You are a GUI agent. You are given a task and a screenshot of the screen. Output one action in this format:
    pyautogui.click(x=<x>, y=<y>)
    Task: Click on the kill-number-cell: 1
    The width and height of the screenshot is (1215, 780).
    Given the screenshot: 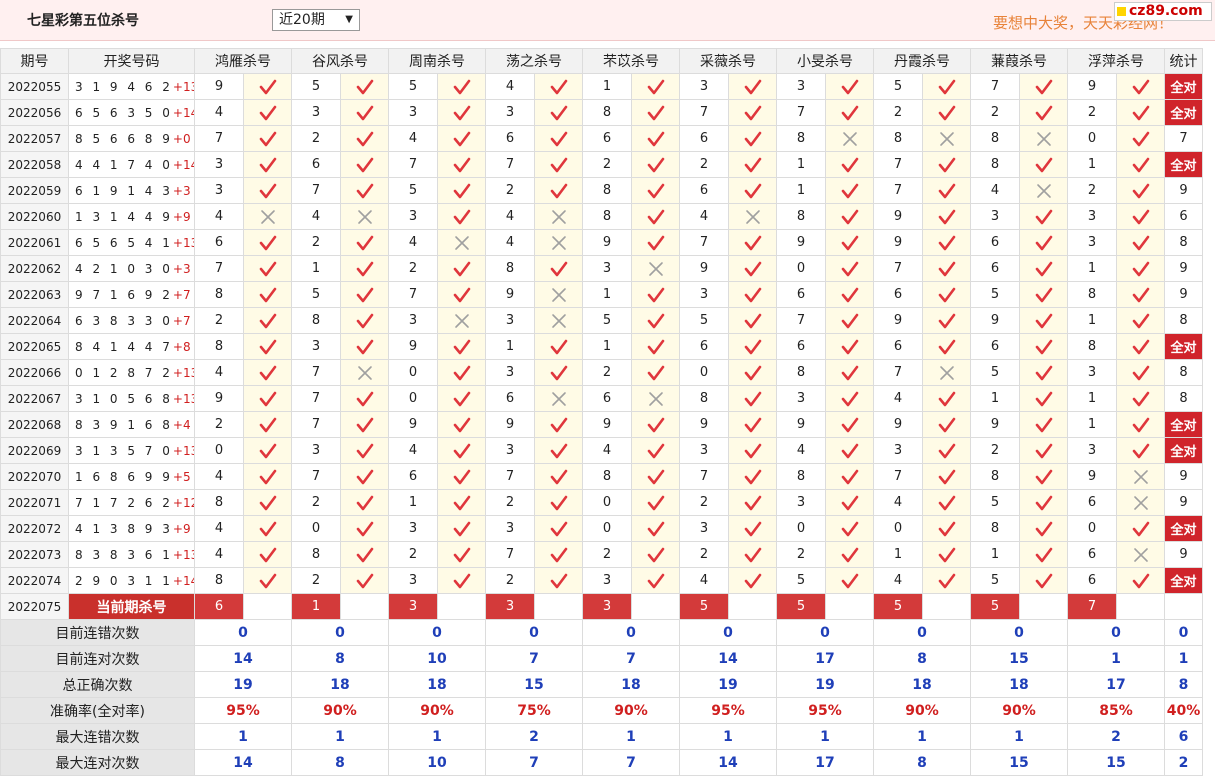 What is the action you would take?
    pyautogui.click(x=801, y=164)
    